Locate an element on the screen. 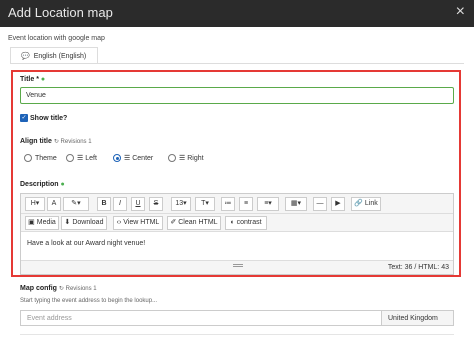 The image size is (474, 354). contrast-button: ◐ contrast is located at coordinates (246, 223).